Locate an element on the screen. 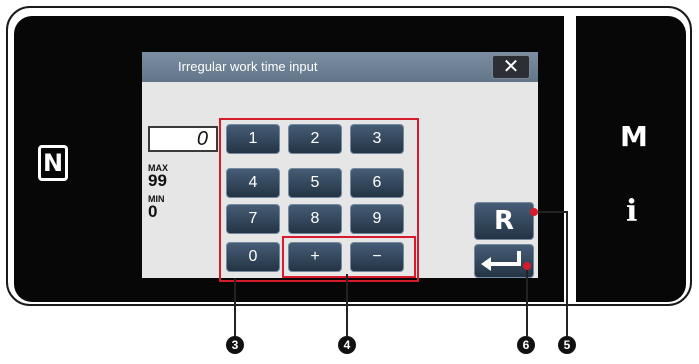  reset-callout-dot is located at coordinates (534, 212).